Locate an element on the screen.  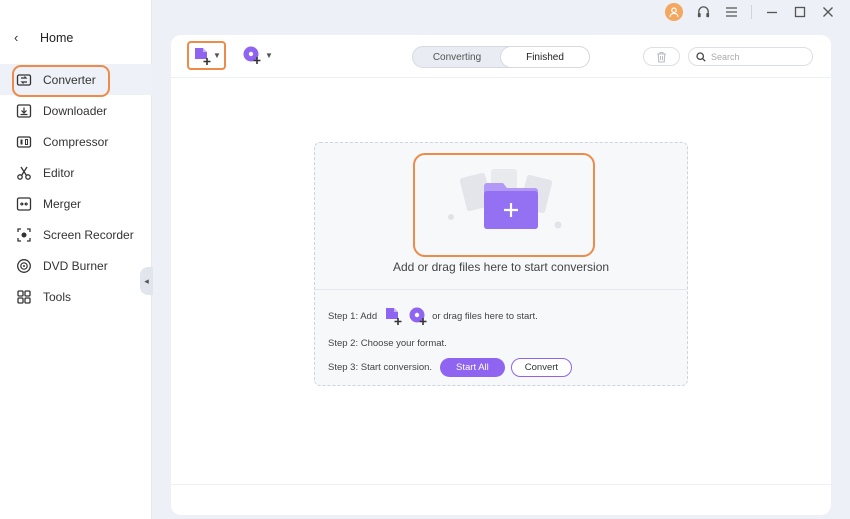
download-icon is located at coordinates (24, 110).